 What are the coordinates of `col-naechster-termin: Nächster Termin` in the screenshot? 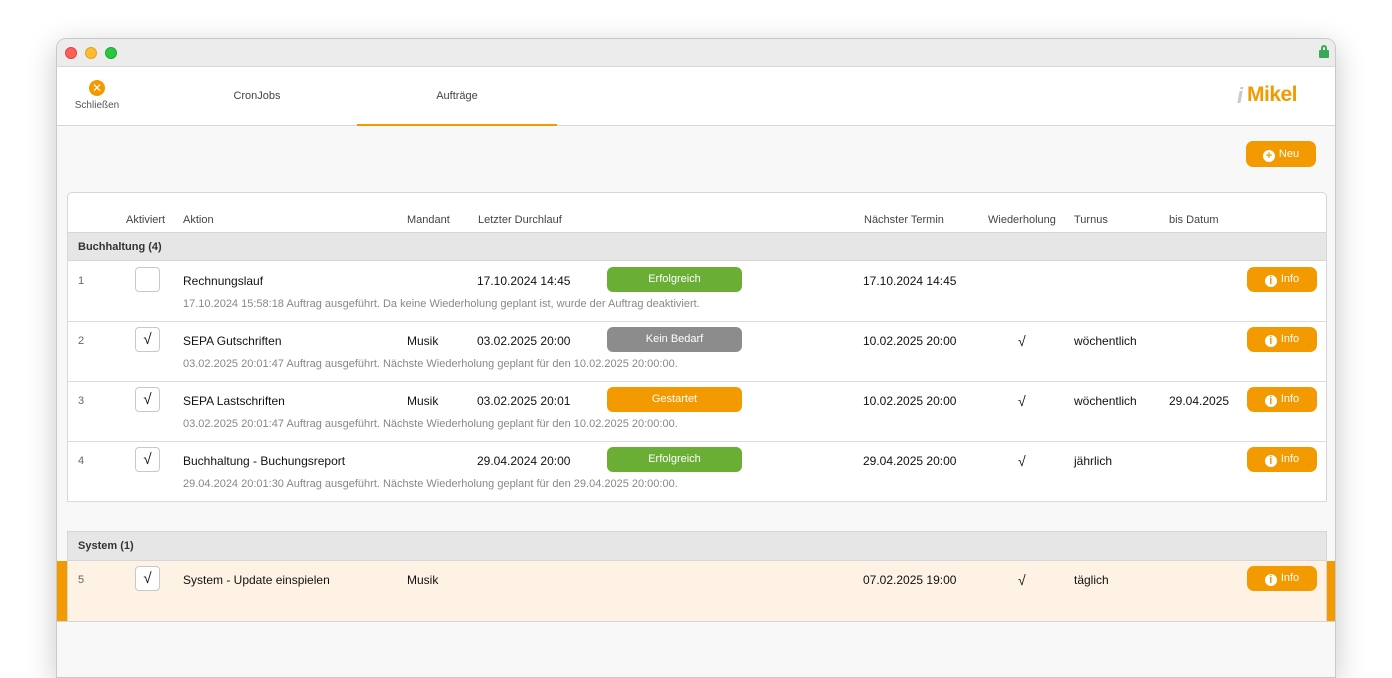 It's located at (904, 220).